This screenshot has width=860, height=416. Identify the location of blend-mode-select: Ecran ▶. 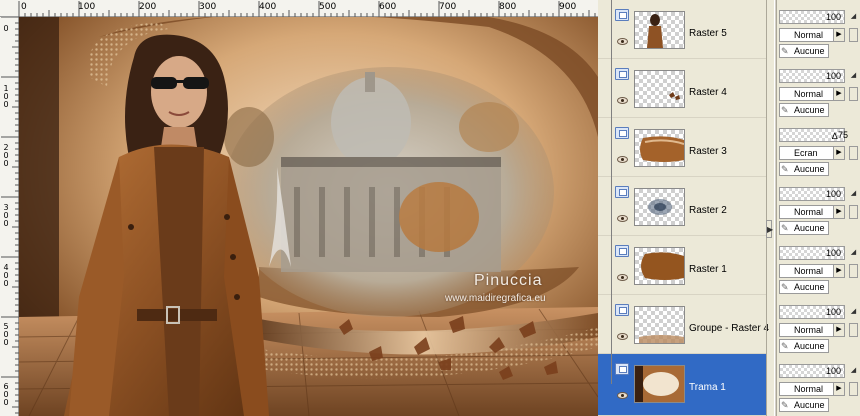
(812, 153).